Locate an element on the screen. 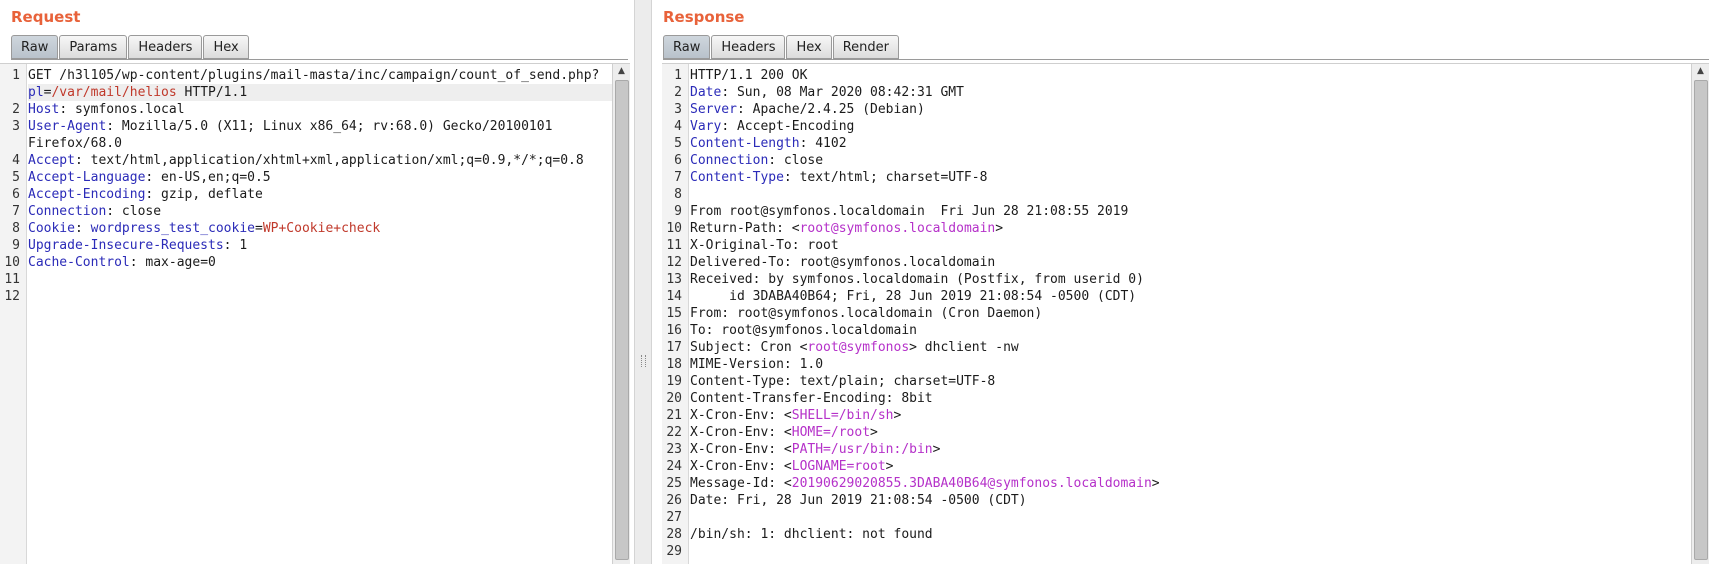 Image resolution: width=1709 pixels, height=564 pixels. plain-text: Delivered-To: root@symfonos.localdomain is located at coordinates (843, 262).